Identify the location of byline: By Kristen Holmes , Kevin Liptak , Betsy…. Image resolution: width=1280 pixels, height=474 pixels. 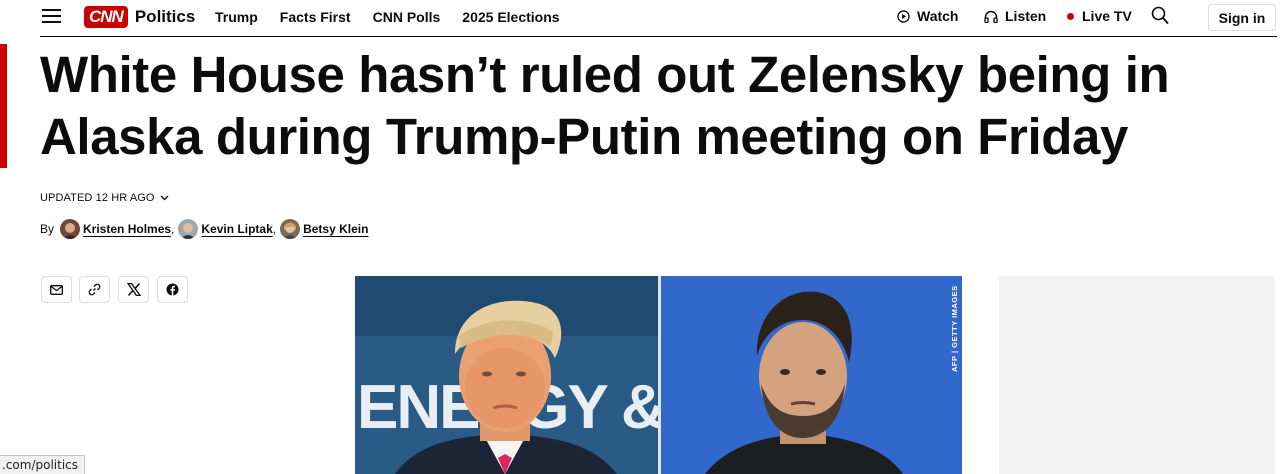
(204, 229).